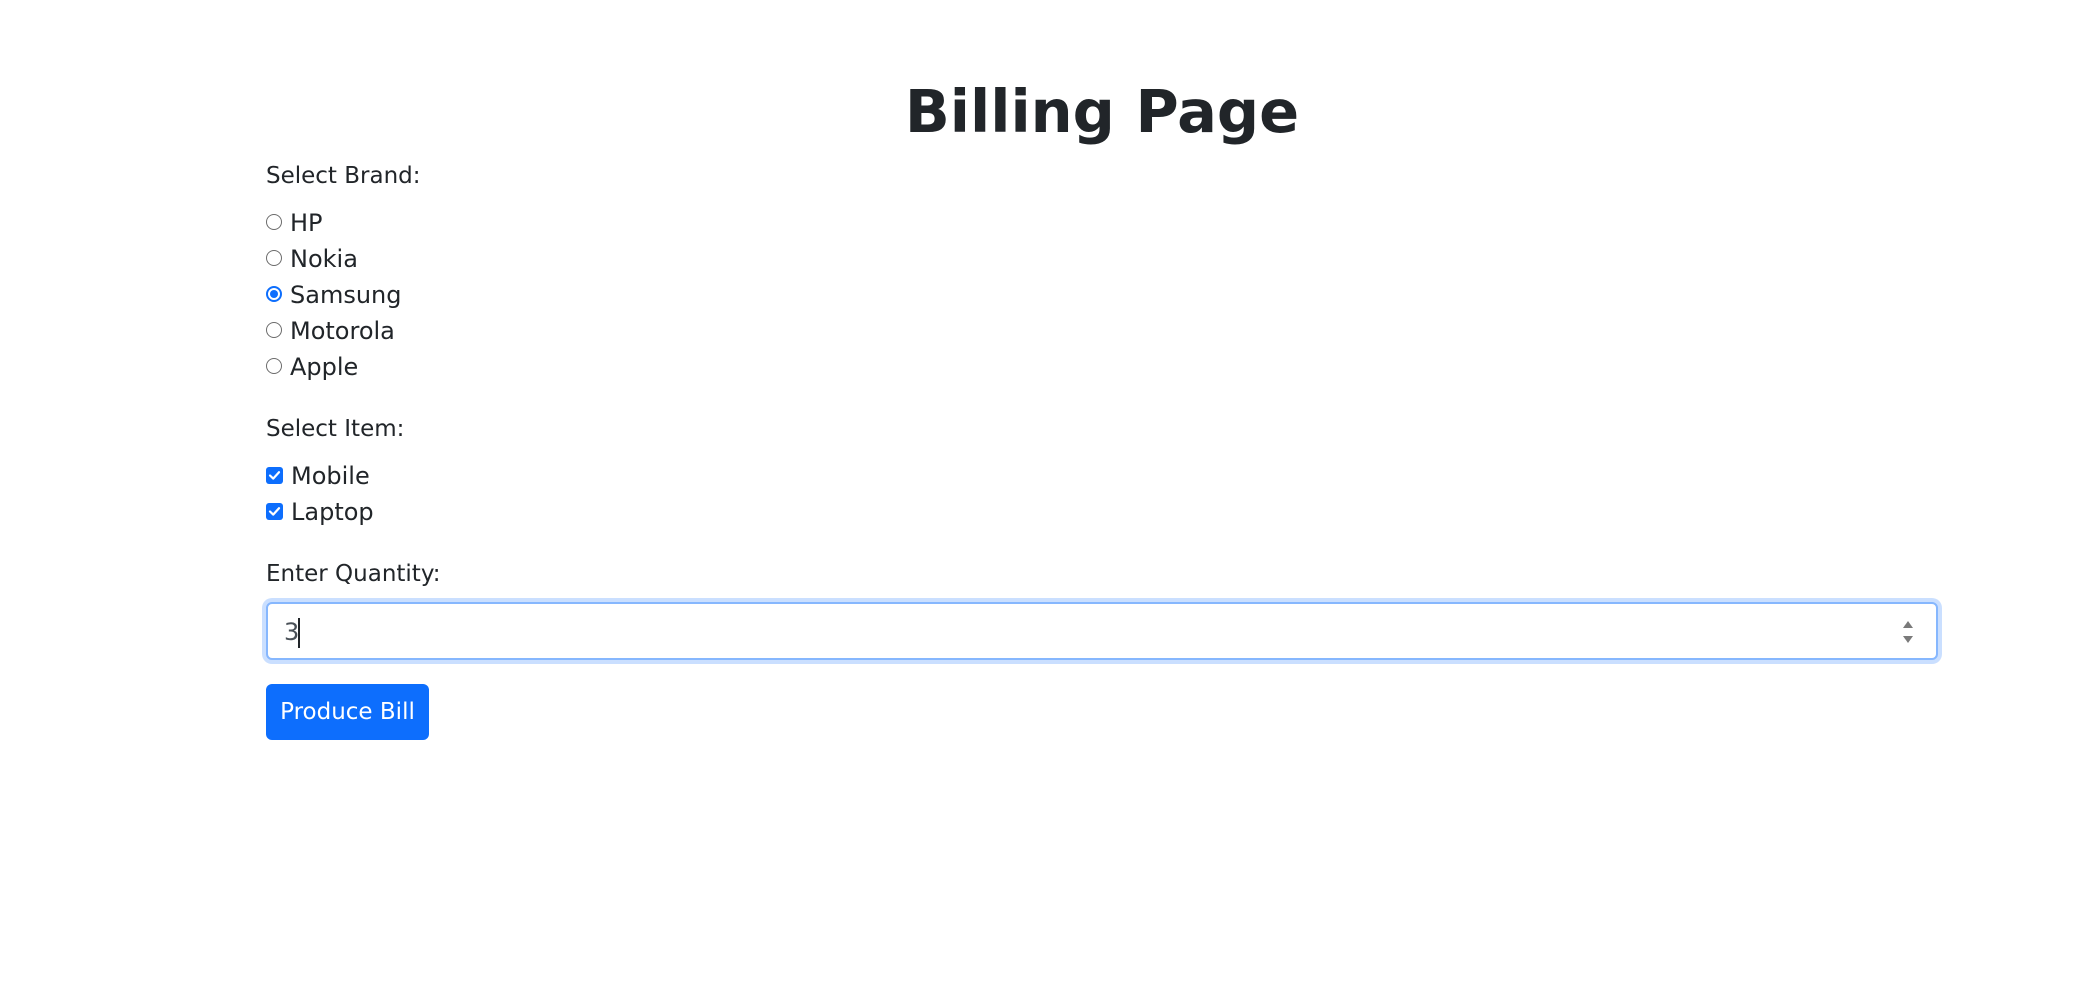  What do you see at coordinates (274, 330) in the screenshot?
I see `radio-button-motorola` at bounding box center [274, 330].